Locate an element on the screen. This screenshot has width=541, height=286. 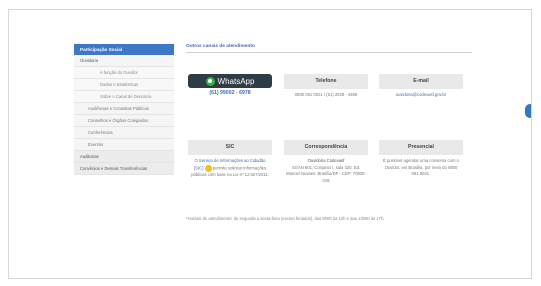
sidebar-item-eventos: Eventos is located at coordinates (124, 145).